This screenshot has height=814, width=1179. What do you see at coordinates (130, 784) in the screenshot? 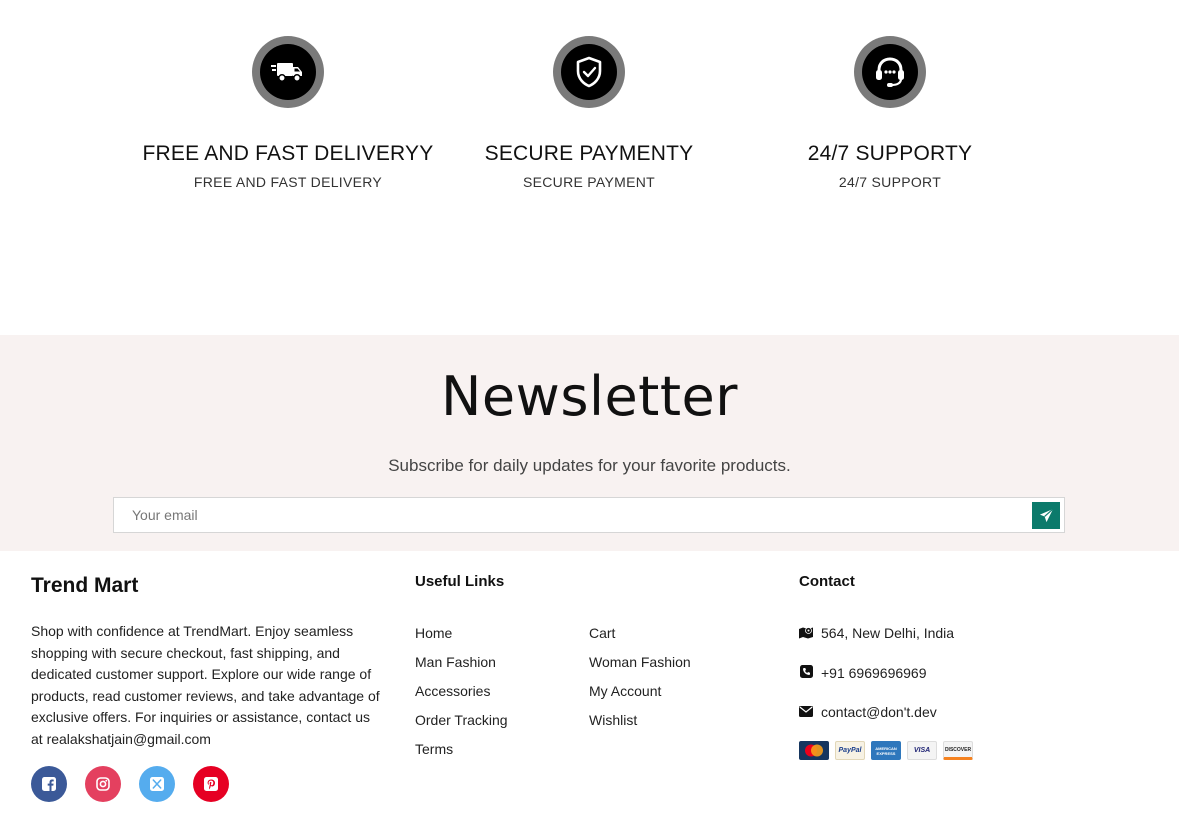
I see `social-links` at bounding box center [130, 784].